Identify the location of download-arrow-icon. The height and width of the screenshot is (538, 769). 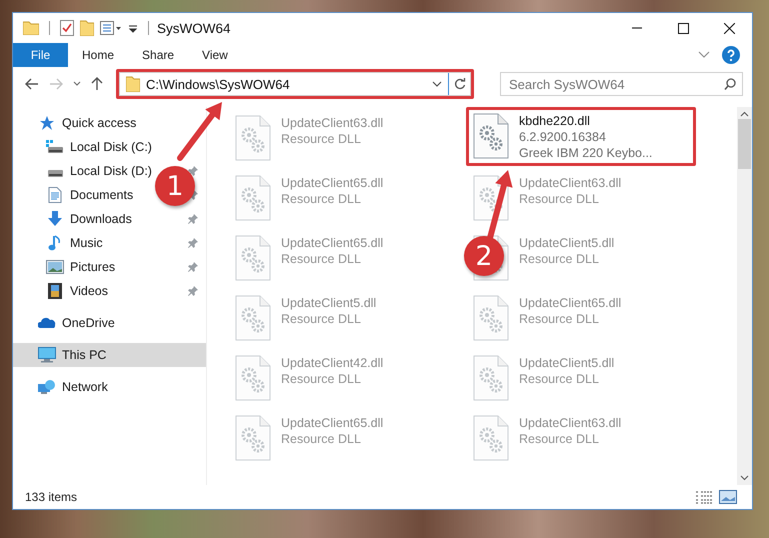
(55, 219).